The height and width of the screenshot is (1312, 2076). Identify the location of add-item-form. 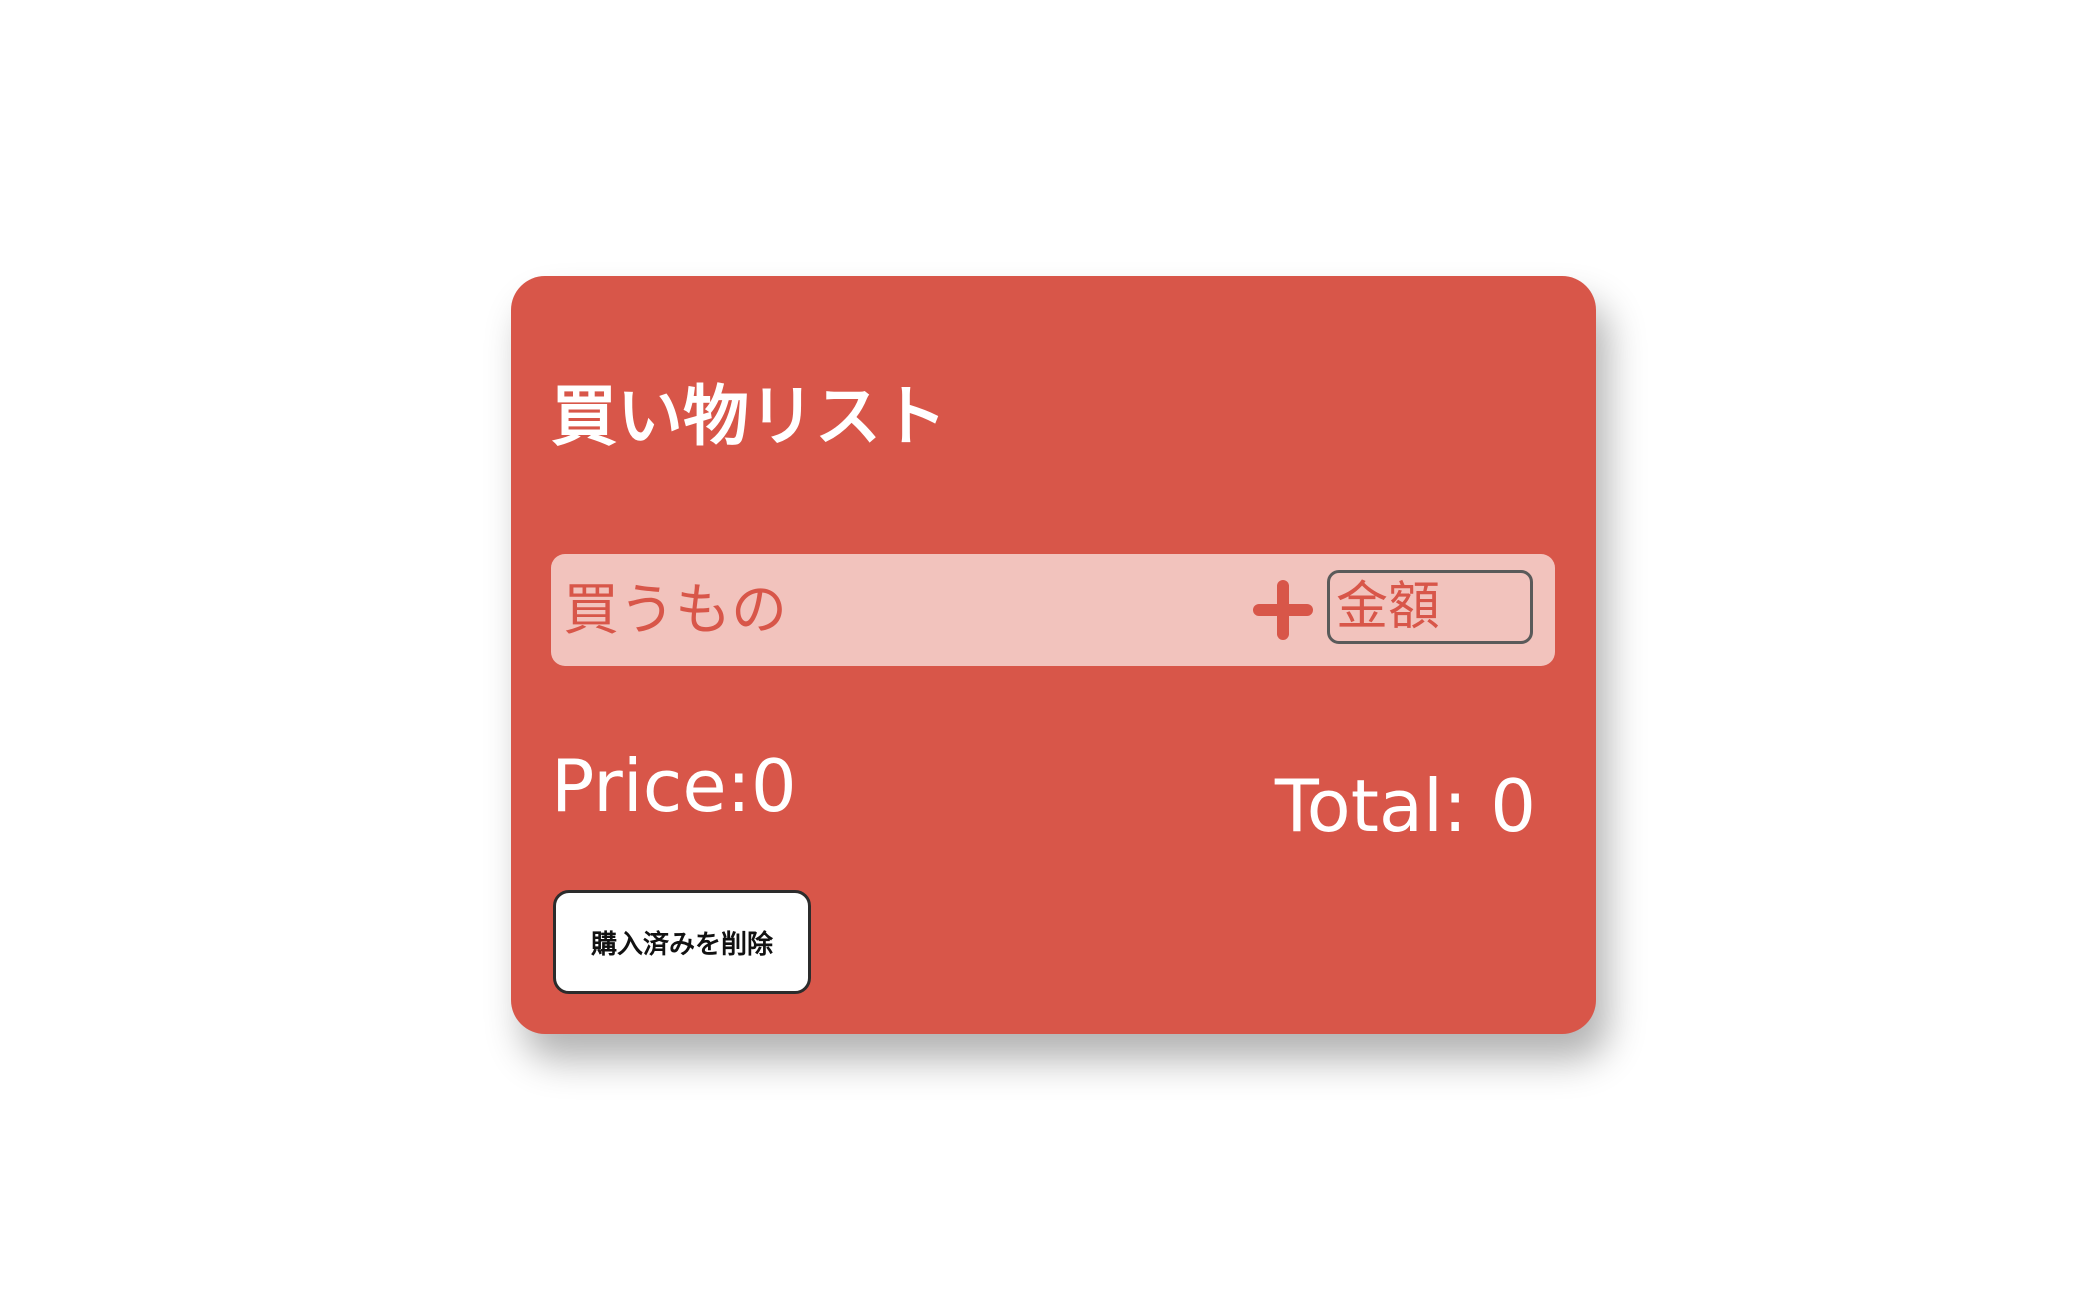
(1053, 610).